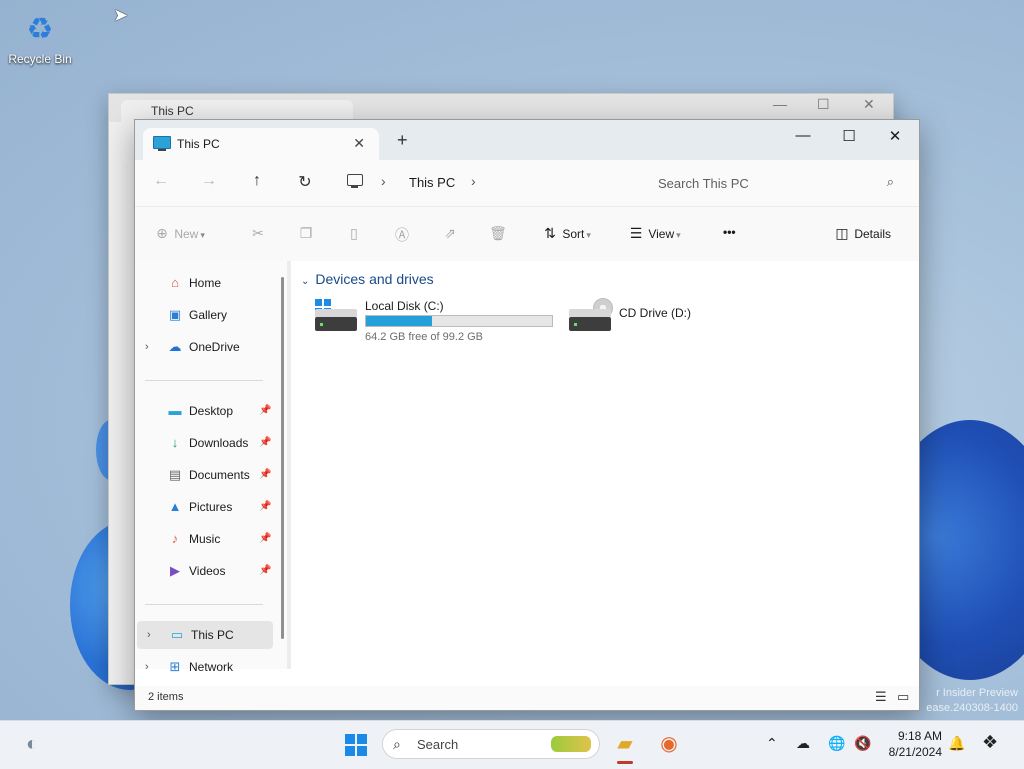 Image resolution: width=1024 pixels, height=769 pixels. Describe the element at coordinates (450, 233) in the screenshot. I see `share-button: ⇗` at that location.